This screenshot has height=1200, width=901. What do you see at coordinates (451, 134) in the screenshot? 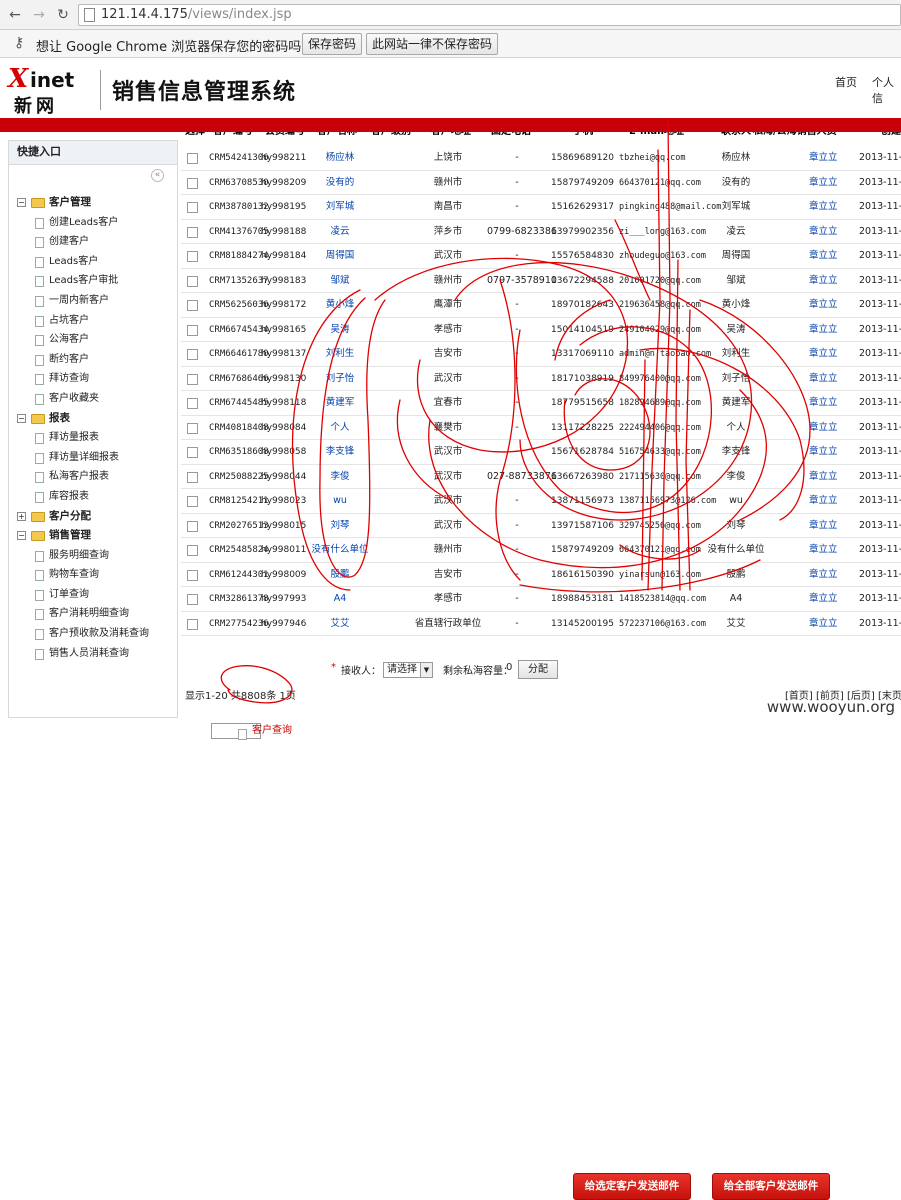
I see `column-header: 客户地址` at bounding box center [451, 134].